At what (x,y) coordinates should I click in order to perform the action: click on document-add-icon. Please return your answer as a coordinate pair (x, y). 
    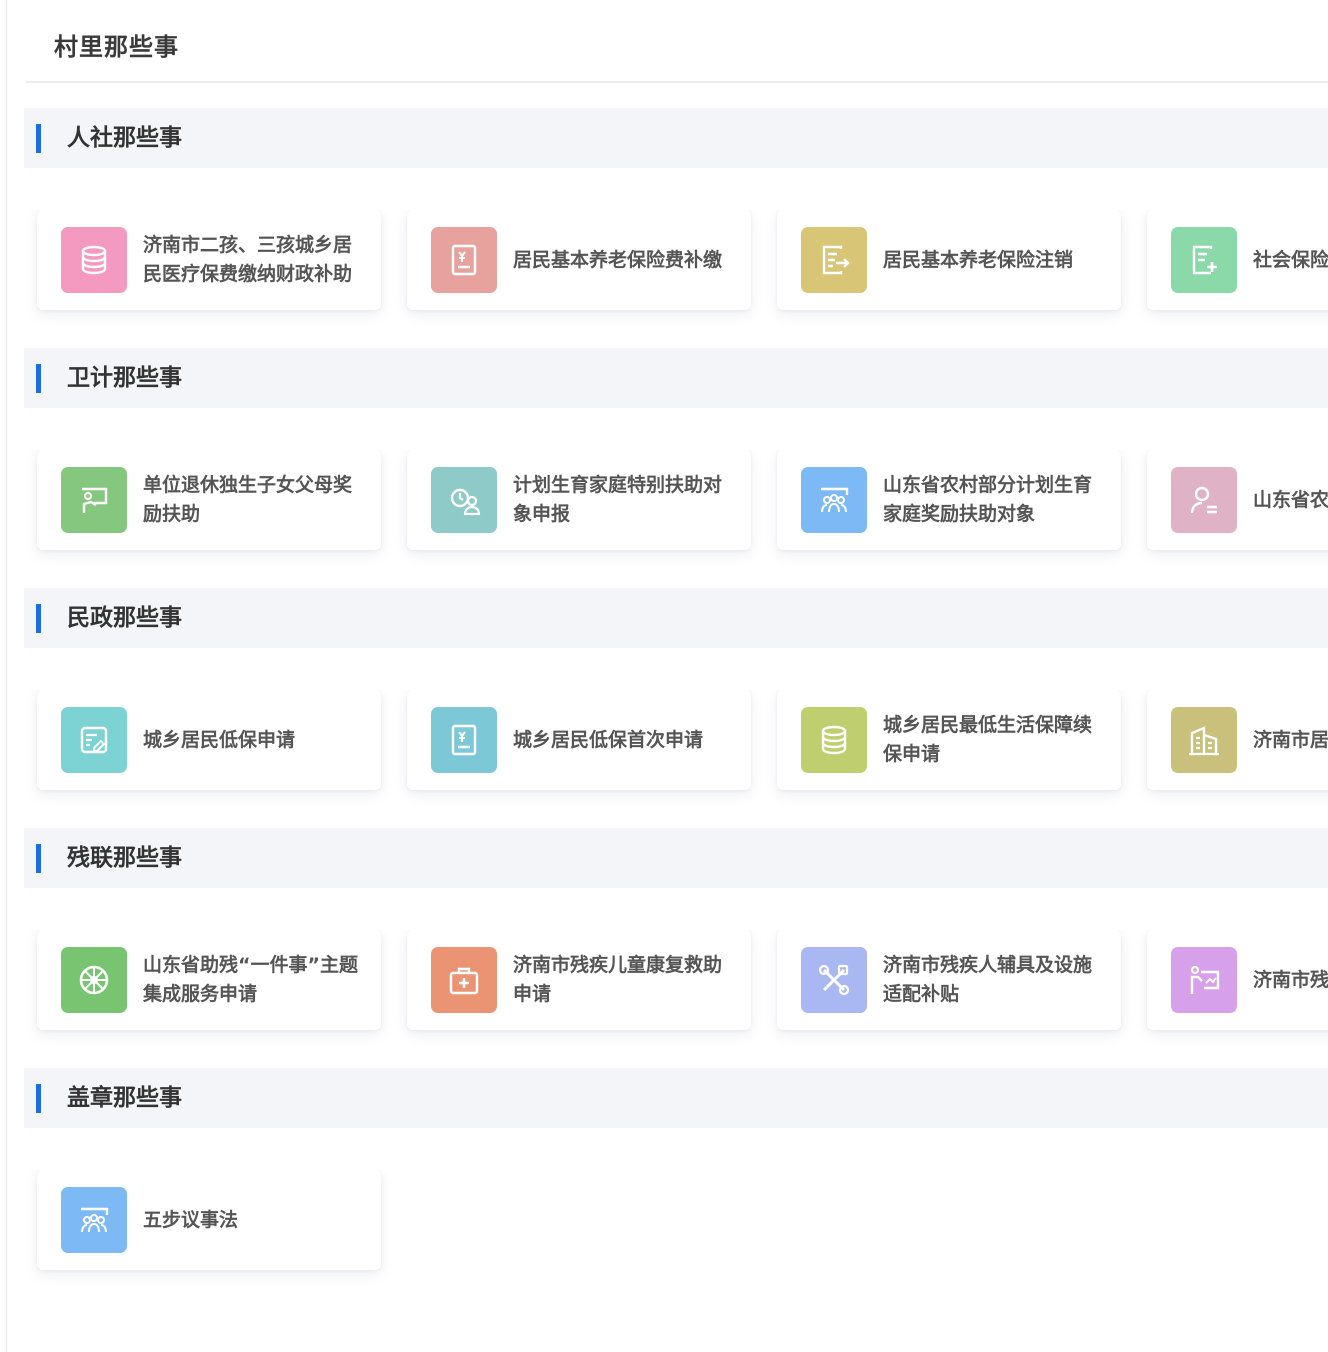
    Looking at the image, I should click on (1204, 260).